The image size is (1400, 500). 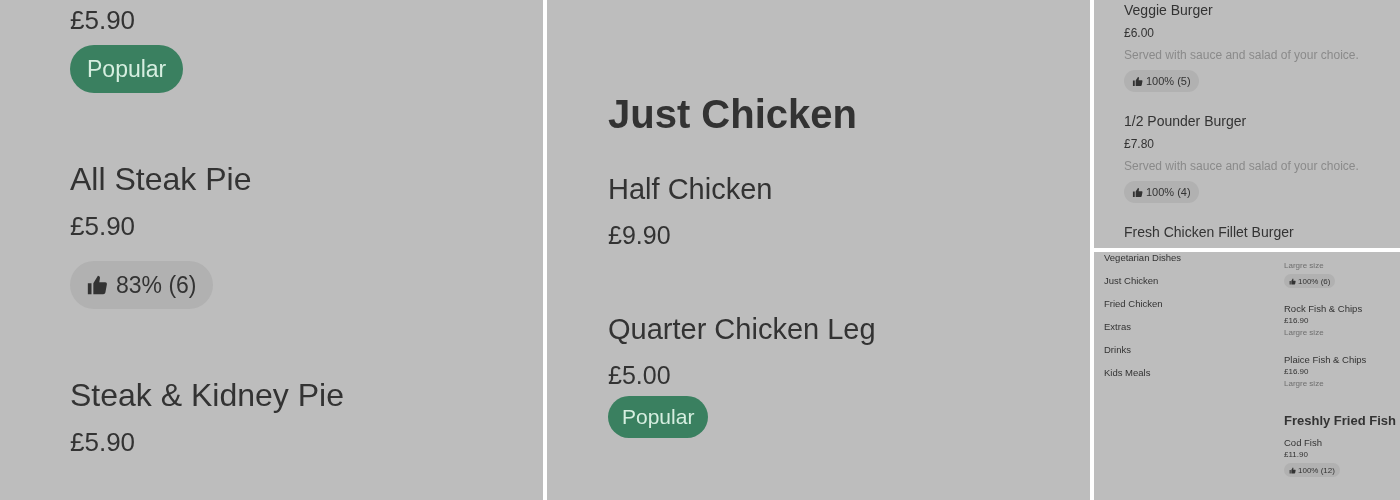 I want to click on rating-text: 100% (5), so click(x=1168, y=81).